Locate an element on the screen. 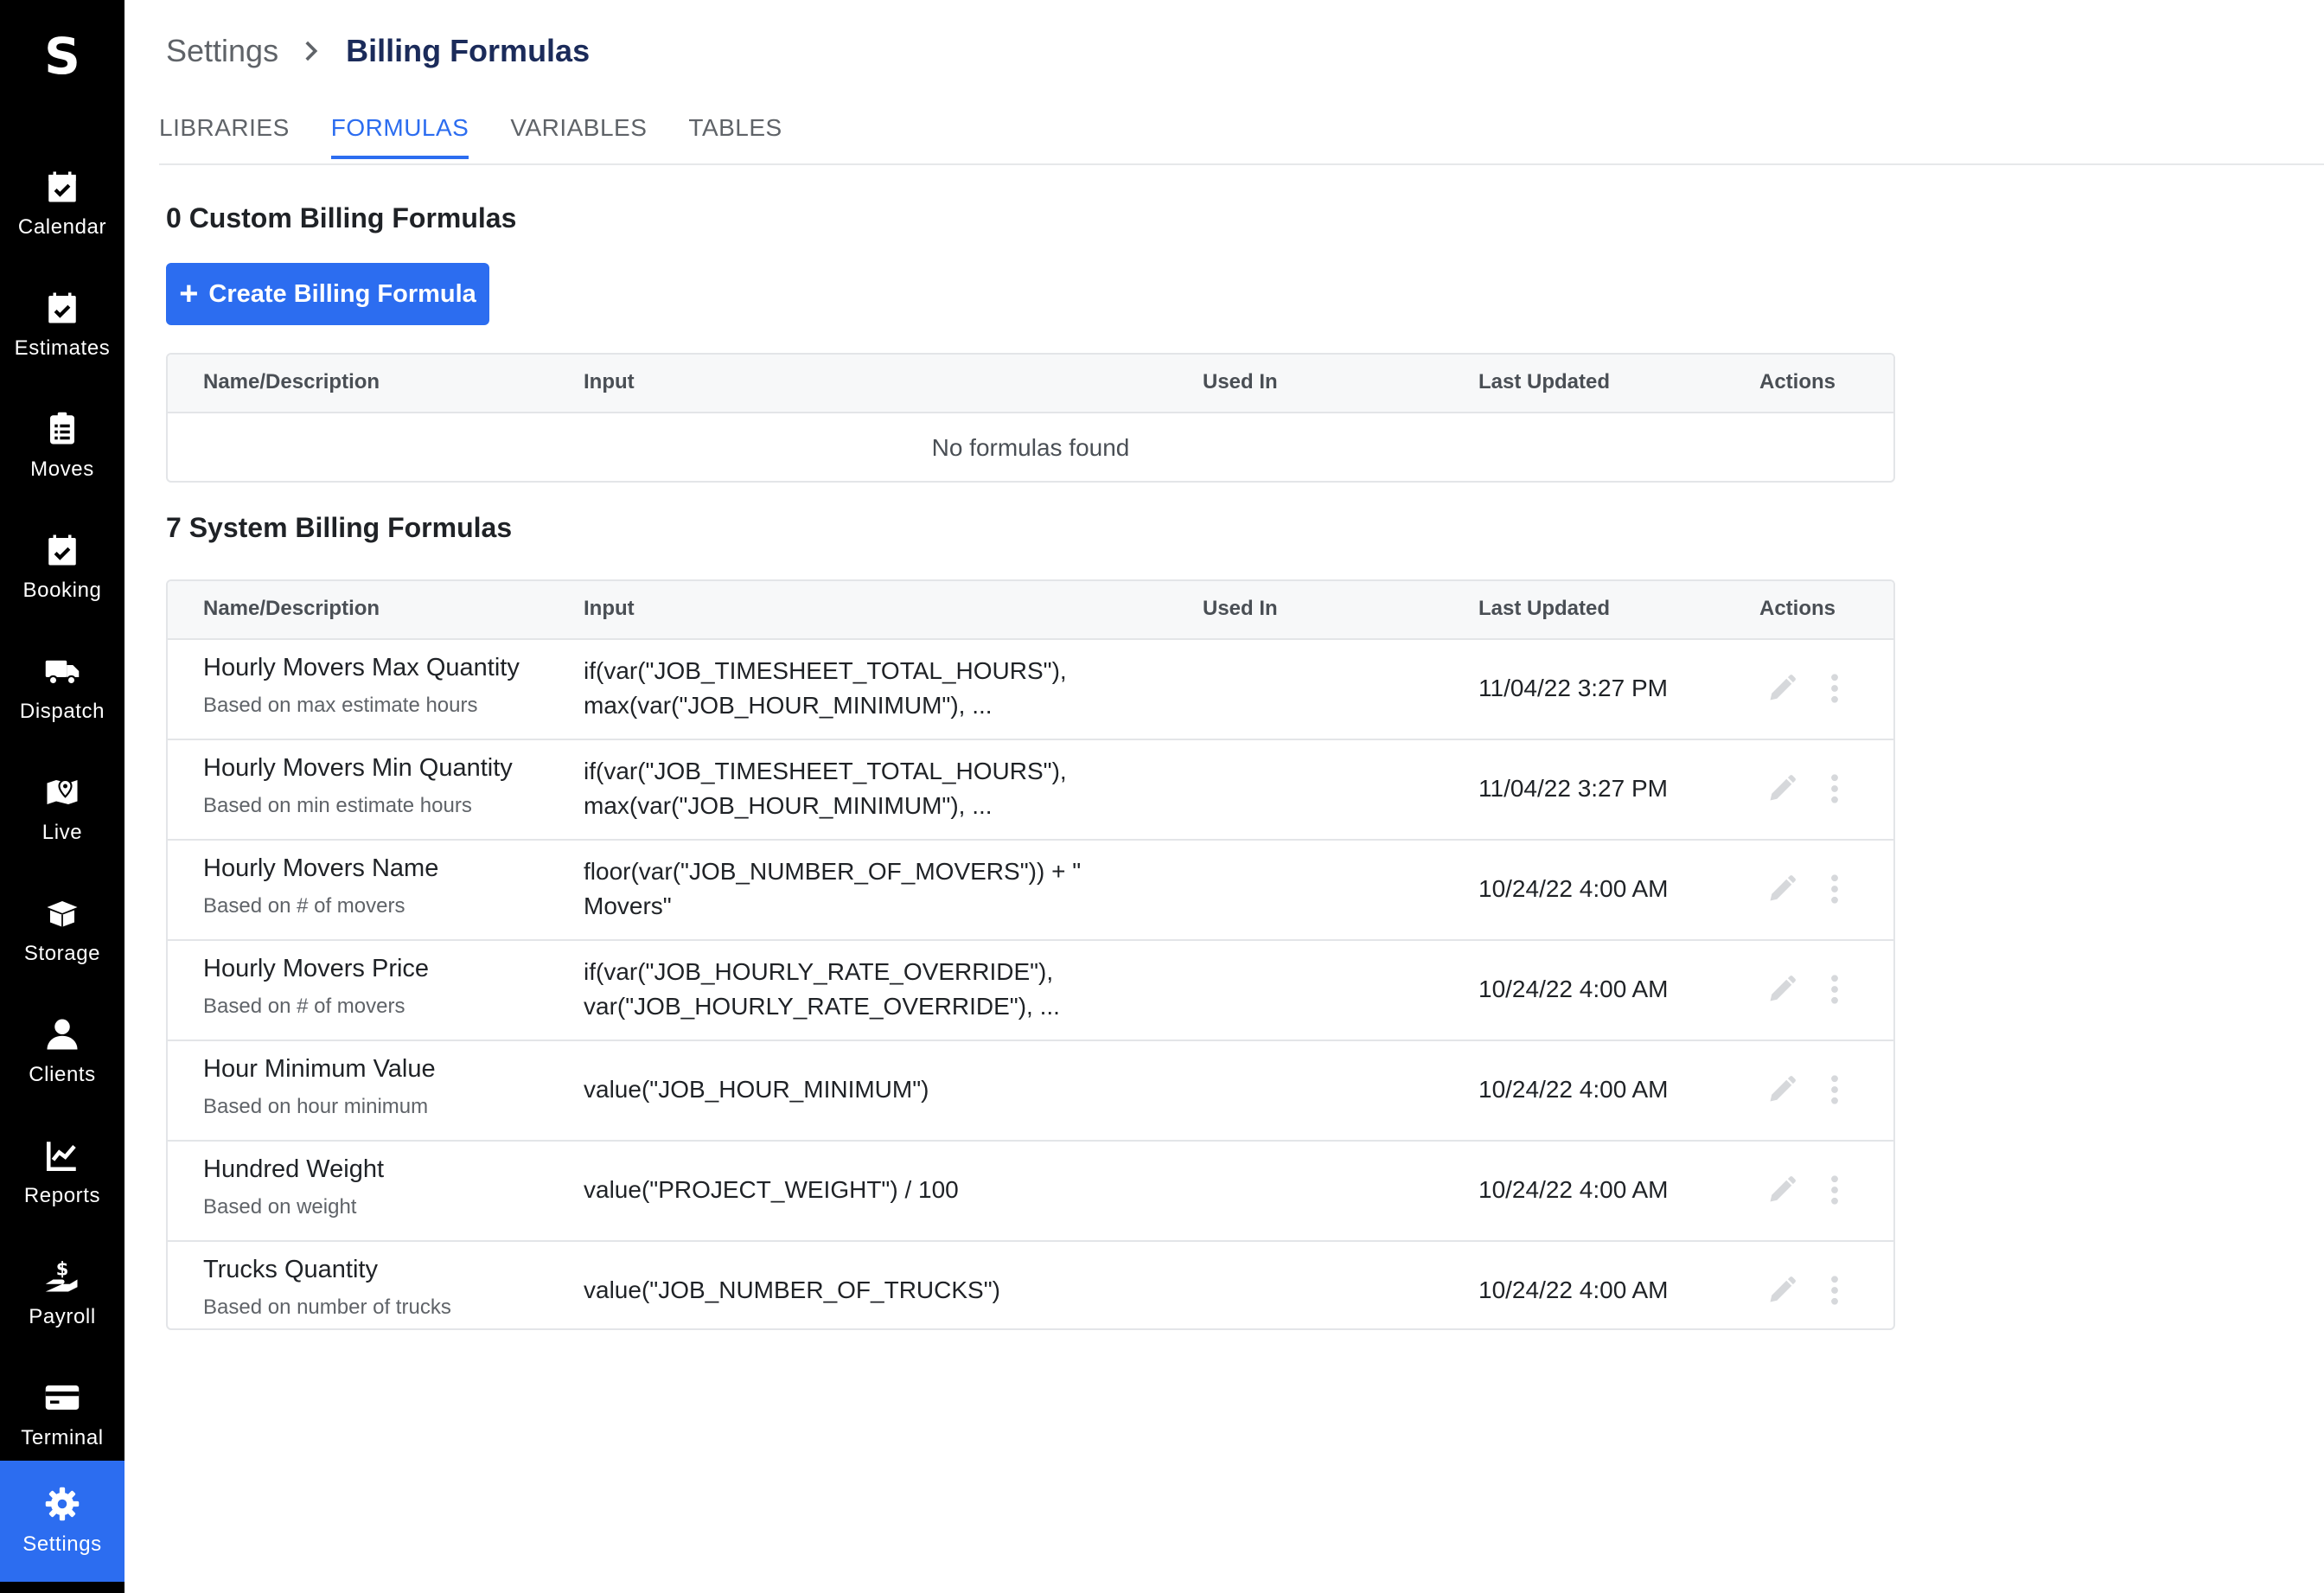 This screenshot has width=2324, height=1593. sidebar-item-booking: Booking is located at coordinates (62, 568).